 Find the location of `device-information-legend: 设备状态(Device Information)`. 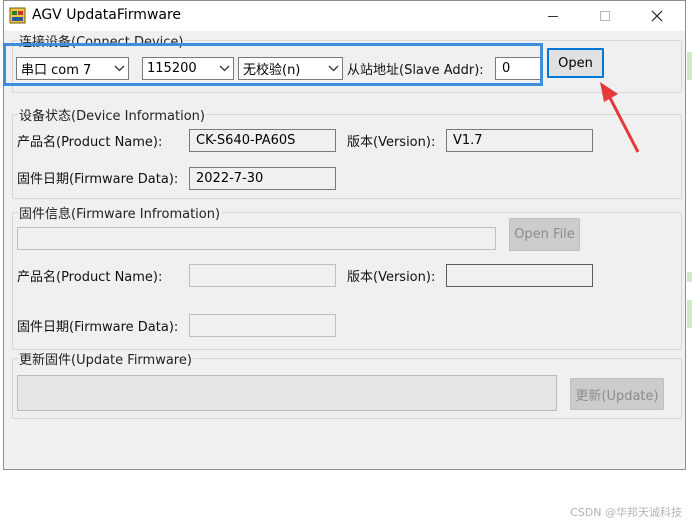

device-information-legend: 设备状态(Device Information) is located at coordinates (112, 116).